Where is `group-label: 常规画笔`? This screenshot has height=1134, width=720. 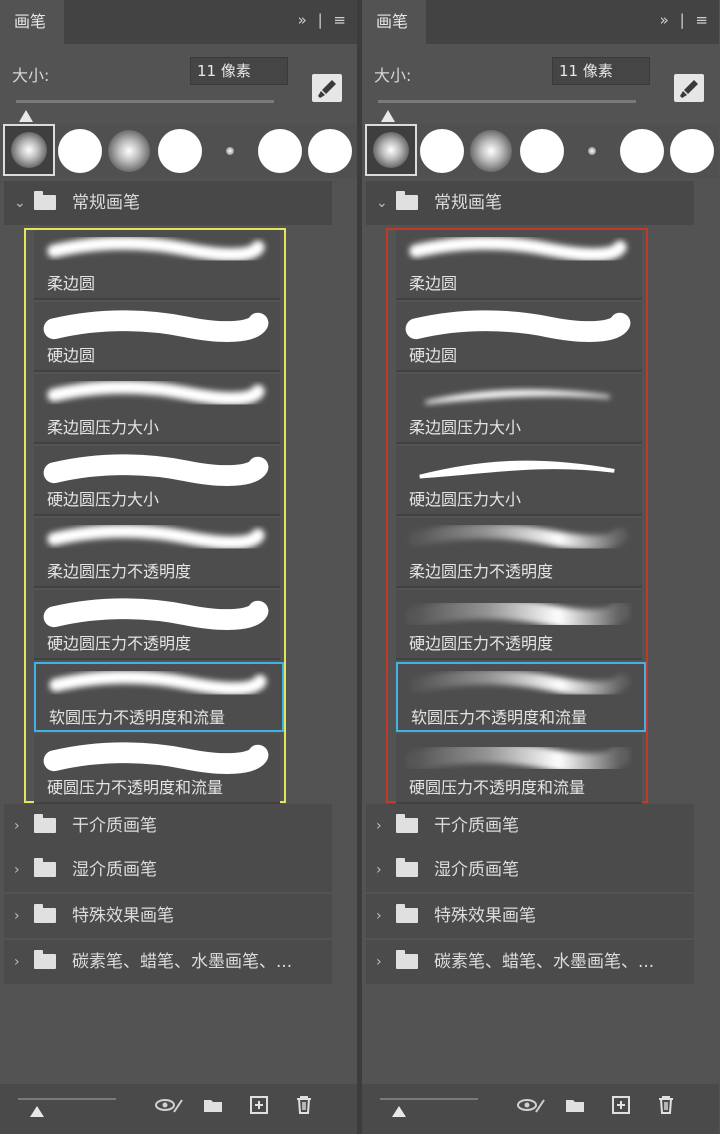
group-label: 常规画笔 is located at coordinates (468, 203).